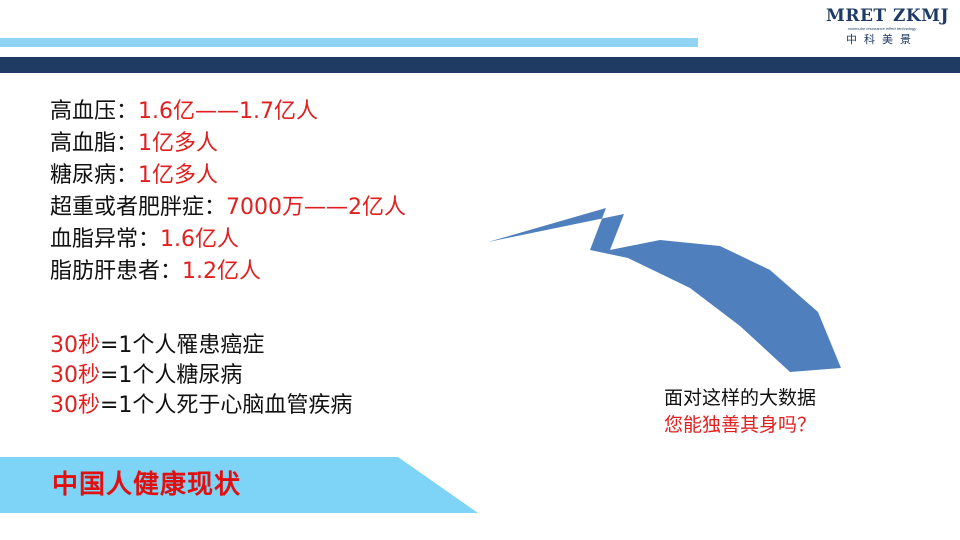 The image size is (960, 540). I want to click on fact-text: =1个人死于心脑血管疾病, so click(226, 405).